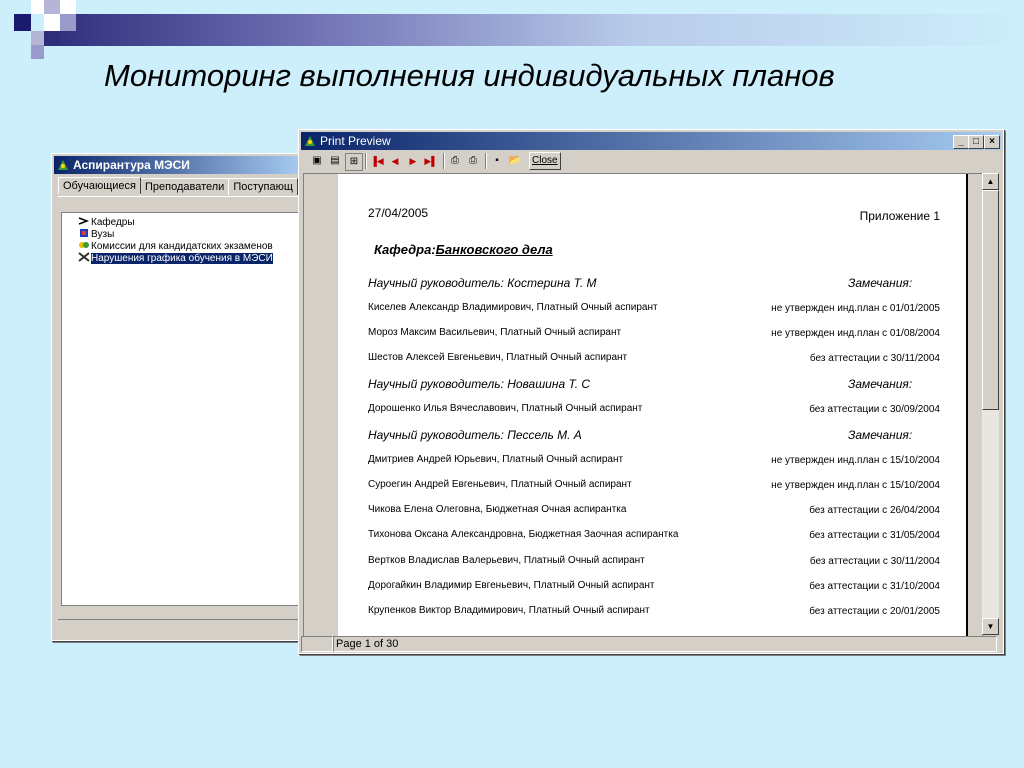 The image size is (1024, 768). Describe the element at coordinates (354, 162) in the screenshot. I see `zoom-icon: ⊞` at that location.